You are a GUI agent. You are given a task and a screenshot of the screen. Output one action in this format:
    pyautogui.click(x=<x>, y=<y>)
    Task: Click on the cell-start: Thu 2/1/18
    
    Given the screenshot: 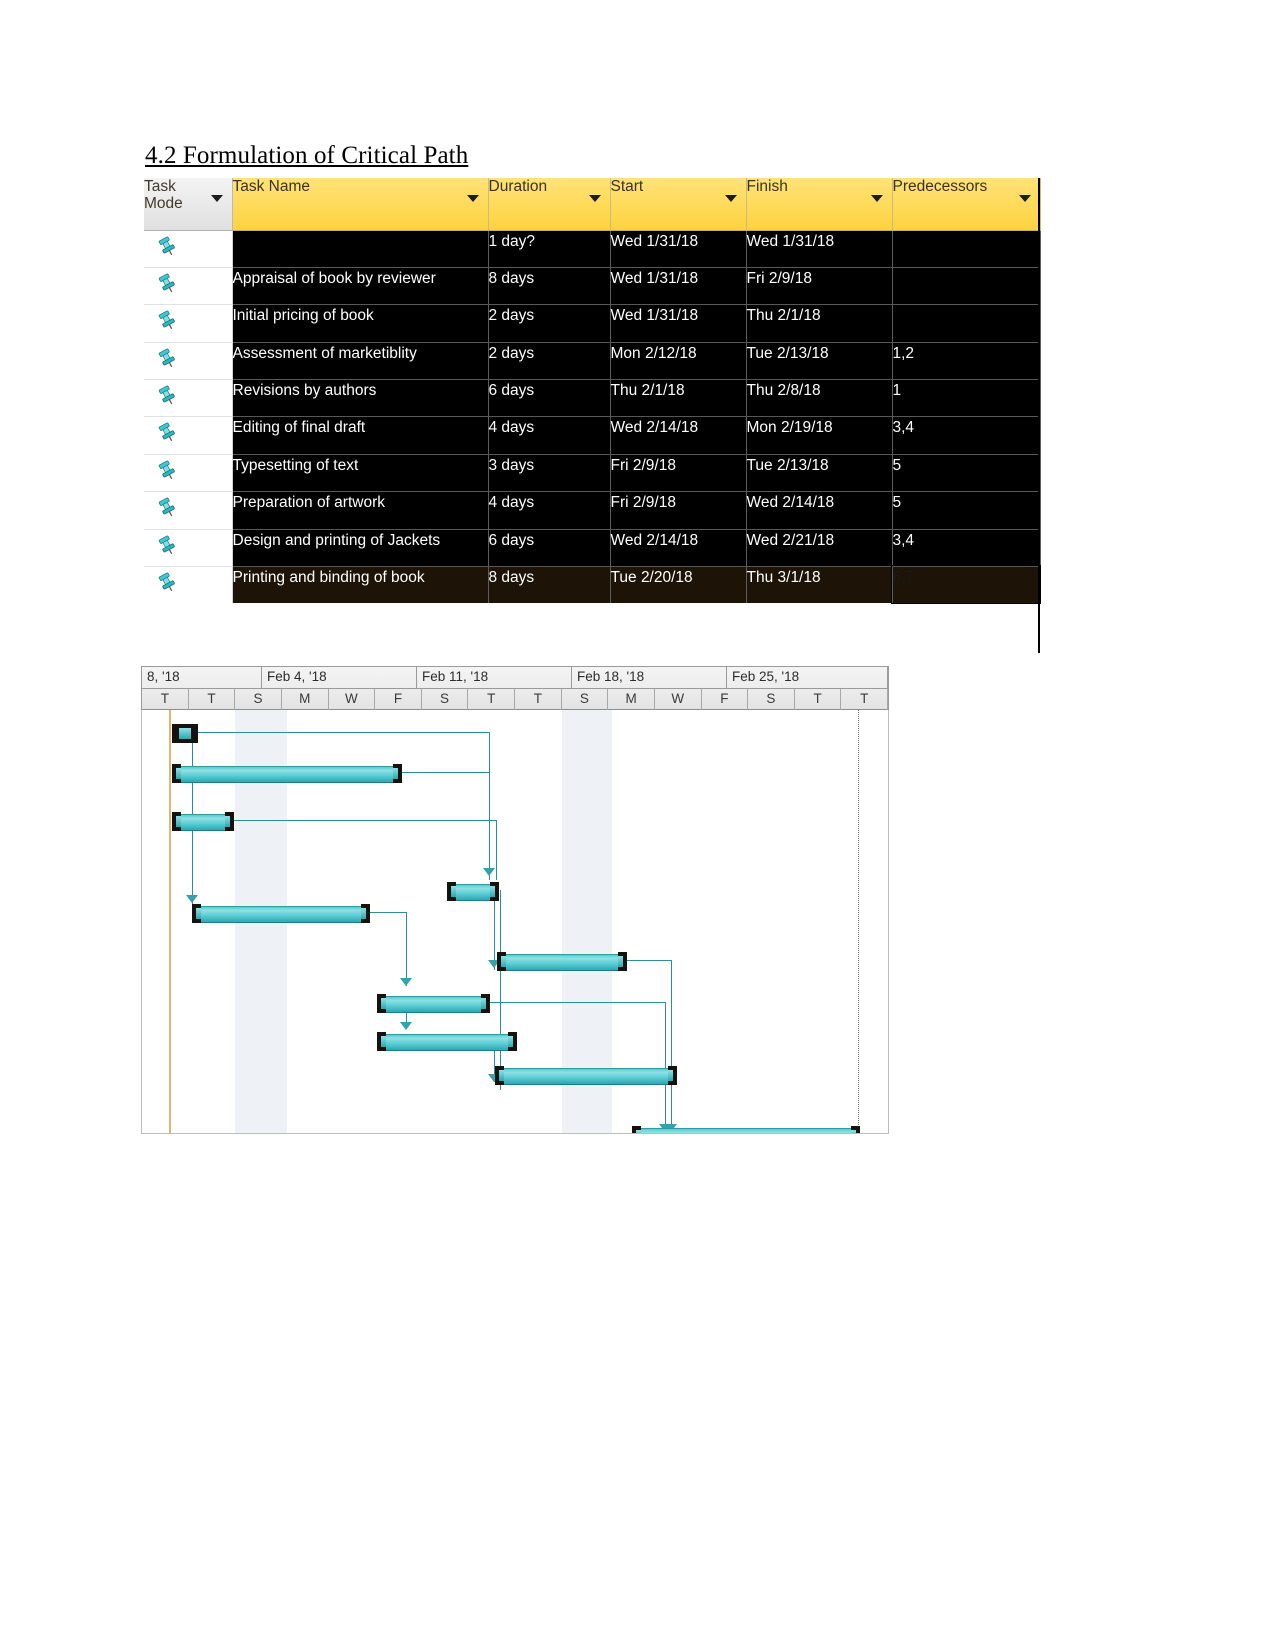 What is the action you would take?
    pyautogui.click(x=678, y=398)
    